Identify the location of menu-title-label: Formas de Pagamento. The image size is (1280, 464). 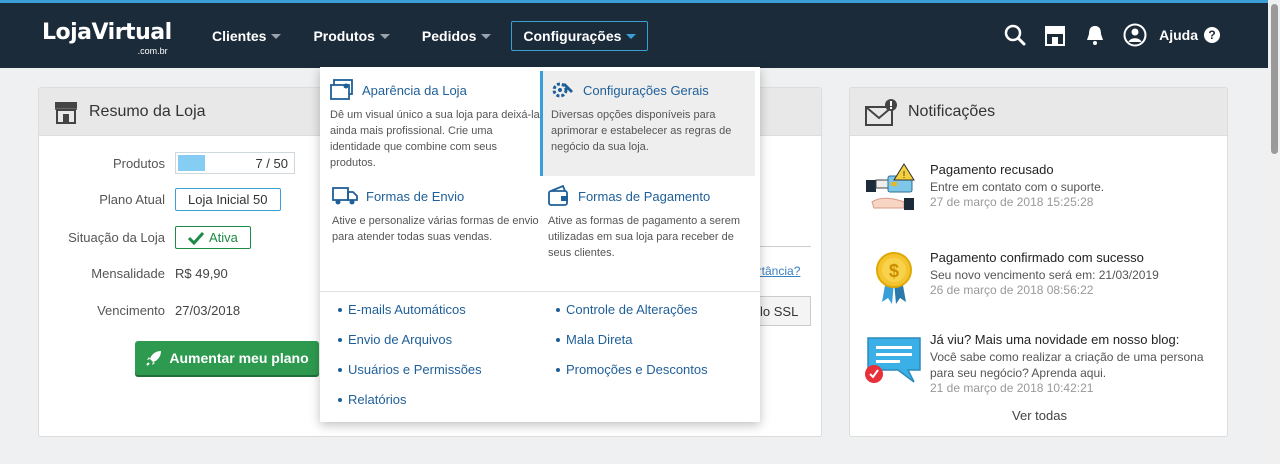
(644, 196).